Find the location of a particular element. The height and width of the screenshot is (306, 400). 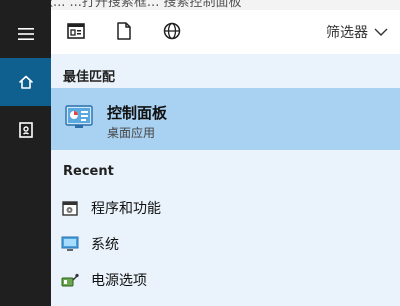

globe-icon is located at coordinates (172, 31).